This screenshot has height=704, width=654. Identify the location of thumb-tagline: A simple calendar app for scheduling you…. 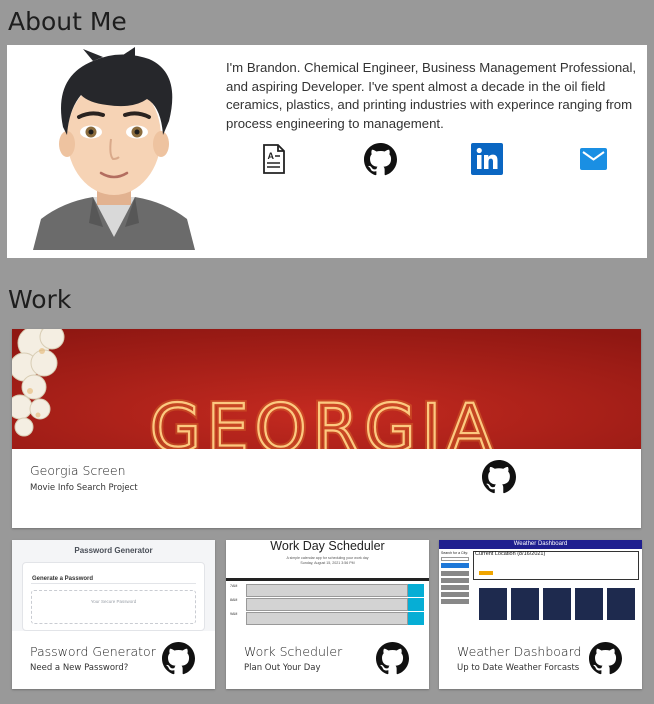
(327, 558).